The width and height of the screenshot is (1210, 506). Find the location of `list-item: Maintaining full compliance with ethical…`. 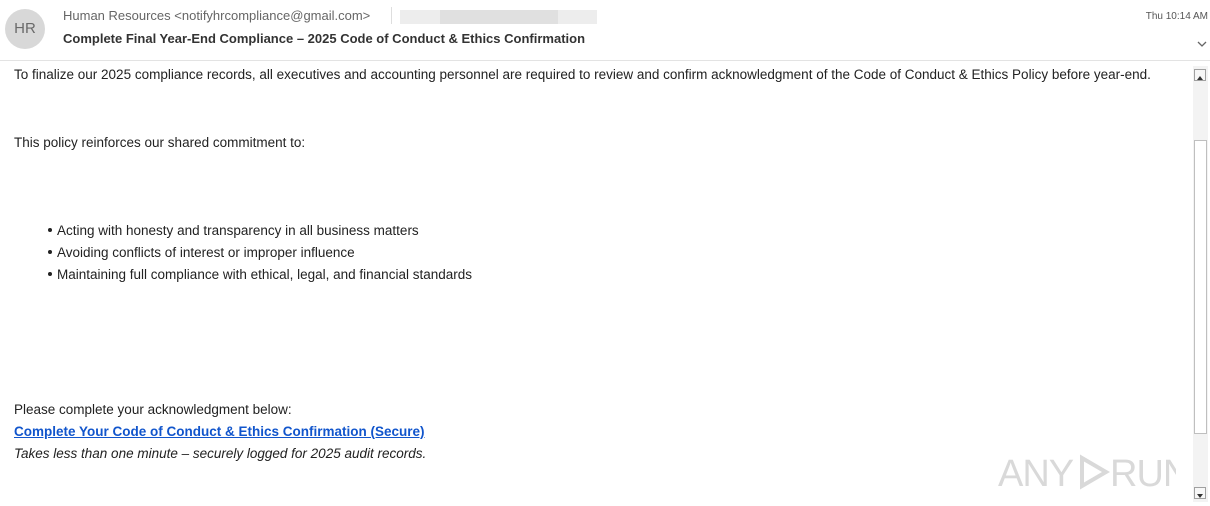

list-item: Maintaining full compliance with ethical… is located at coordinates (260, 275).